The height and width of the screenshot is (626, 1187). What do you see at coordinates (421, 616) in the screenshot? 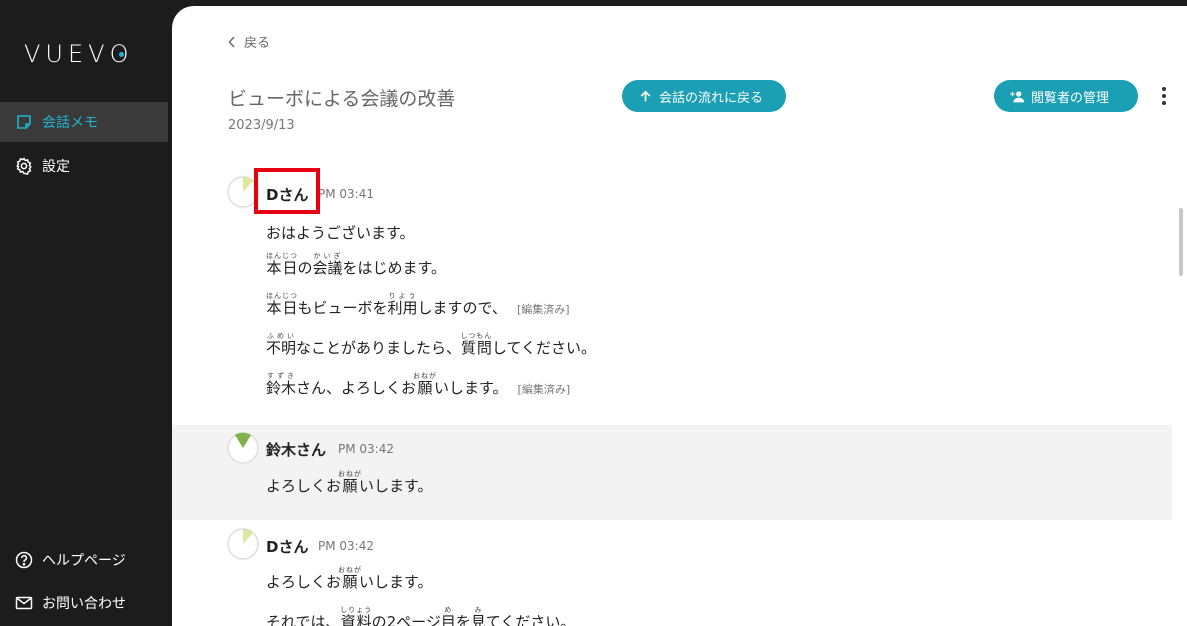
I see `message-line: それでは、資料しりょうの2ページ目めを見みてください。` at bounding box center [421, 616].